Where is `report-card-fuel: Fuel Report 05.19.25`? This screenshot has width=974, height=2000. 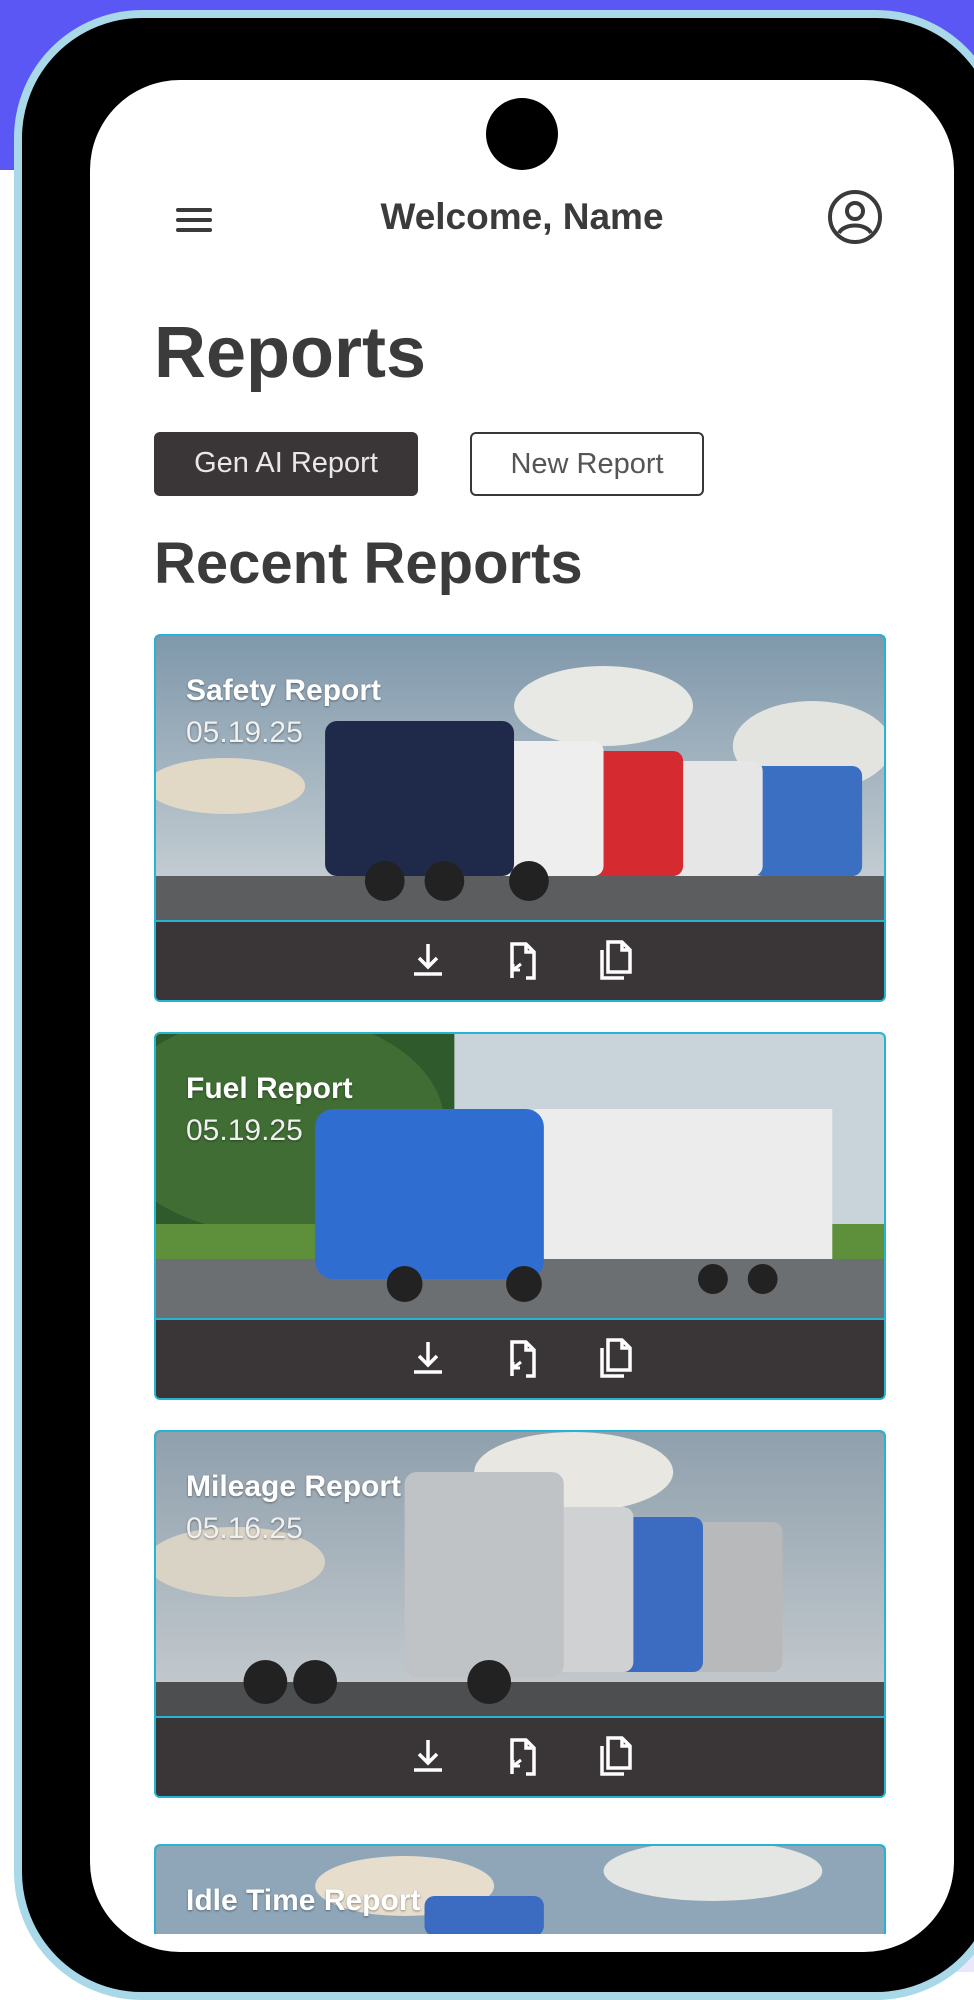 report-card-fuel: Fuel Report 05.19.25 is located at coordinates (520, 1216).